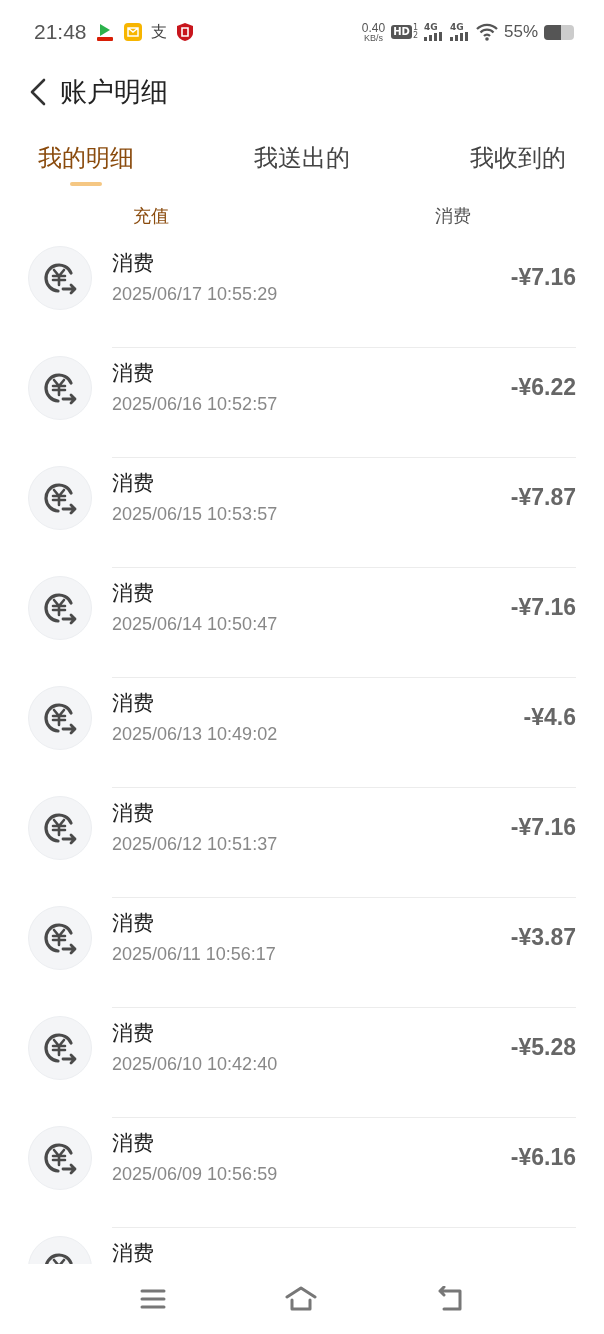 Image resolution: width=604 pixels, height=1334 pixels. I want to click on battery-percent: 55%, so click(520, 32).